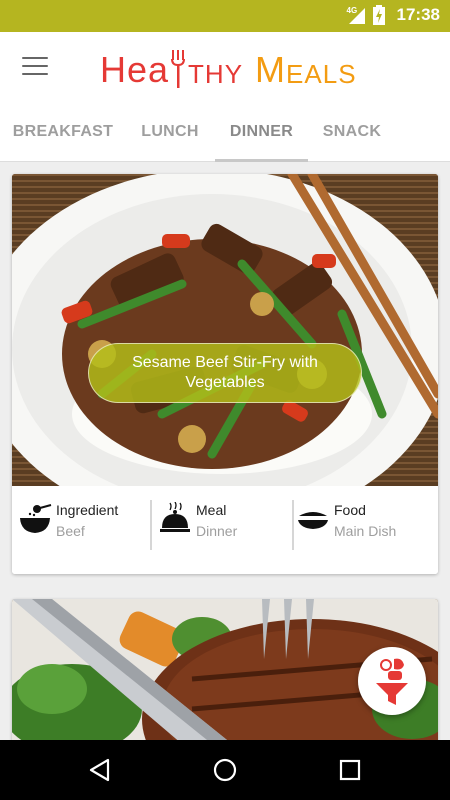 This screenshot has height=800, width=450. I want to click on app-logo: Hea thy M eals, so click(228, 68).